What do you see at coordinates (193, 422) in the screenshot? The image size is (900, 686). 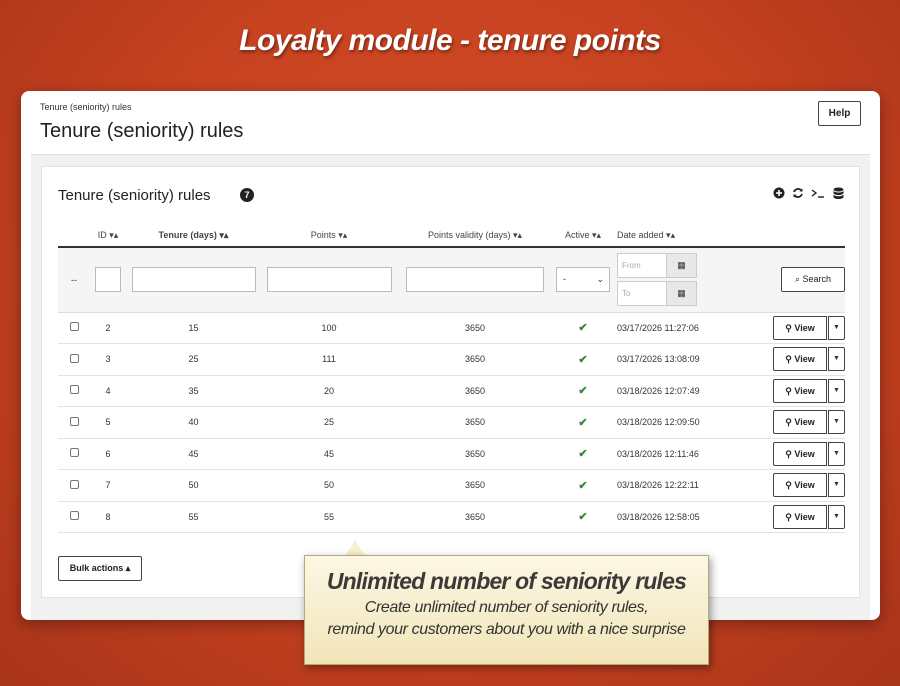 I see `row-tenure: 40` at bounding box center [193, 422].